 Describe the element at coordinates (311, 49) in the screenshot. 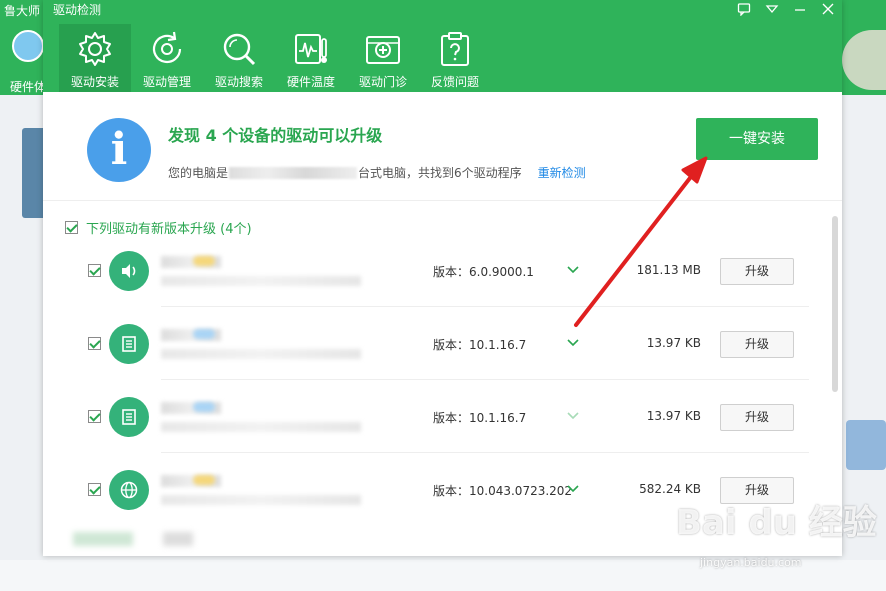

I see `thermometer-icon` at that location.